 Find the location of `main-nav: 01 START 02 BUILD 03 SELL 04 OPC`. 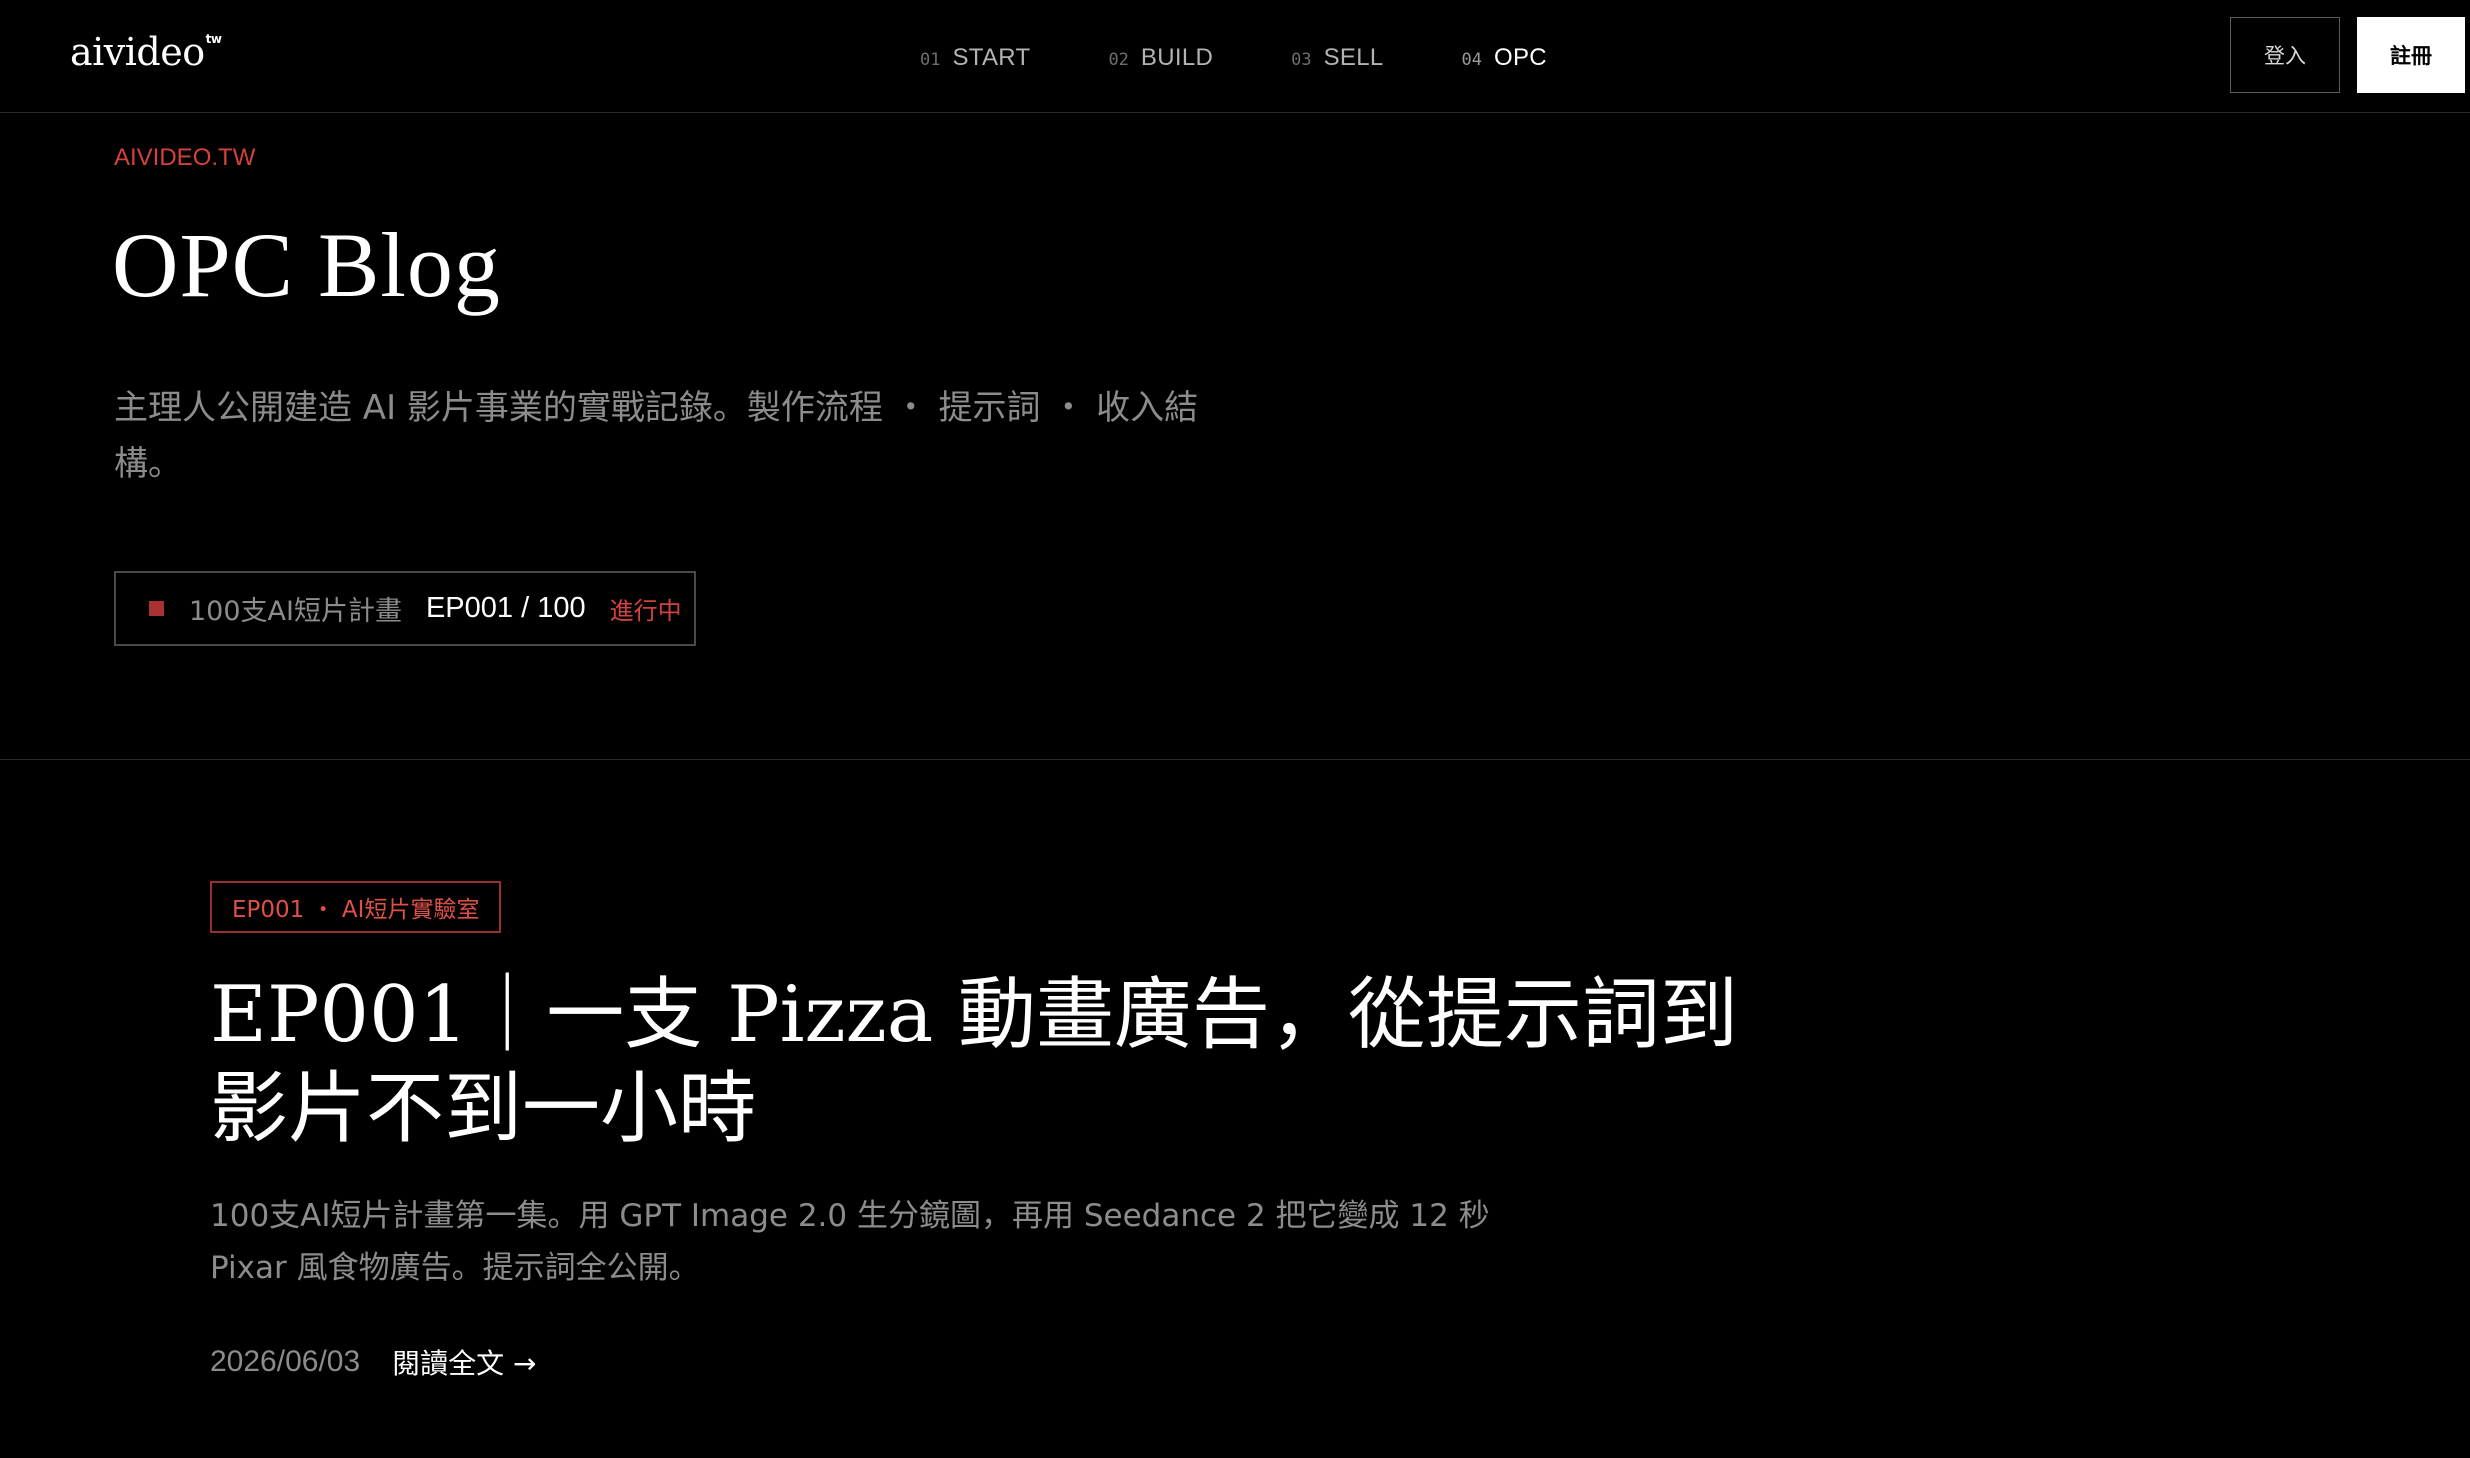

main-nav: 01 START 02 BUILD 03 SELL 04 OPC is located at coordinates (1233, 58).